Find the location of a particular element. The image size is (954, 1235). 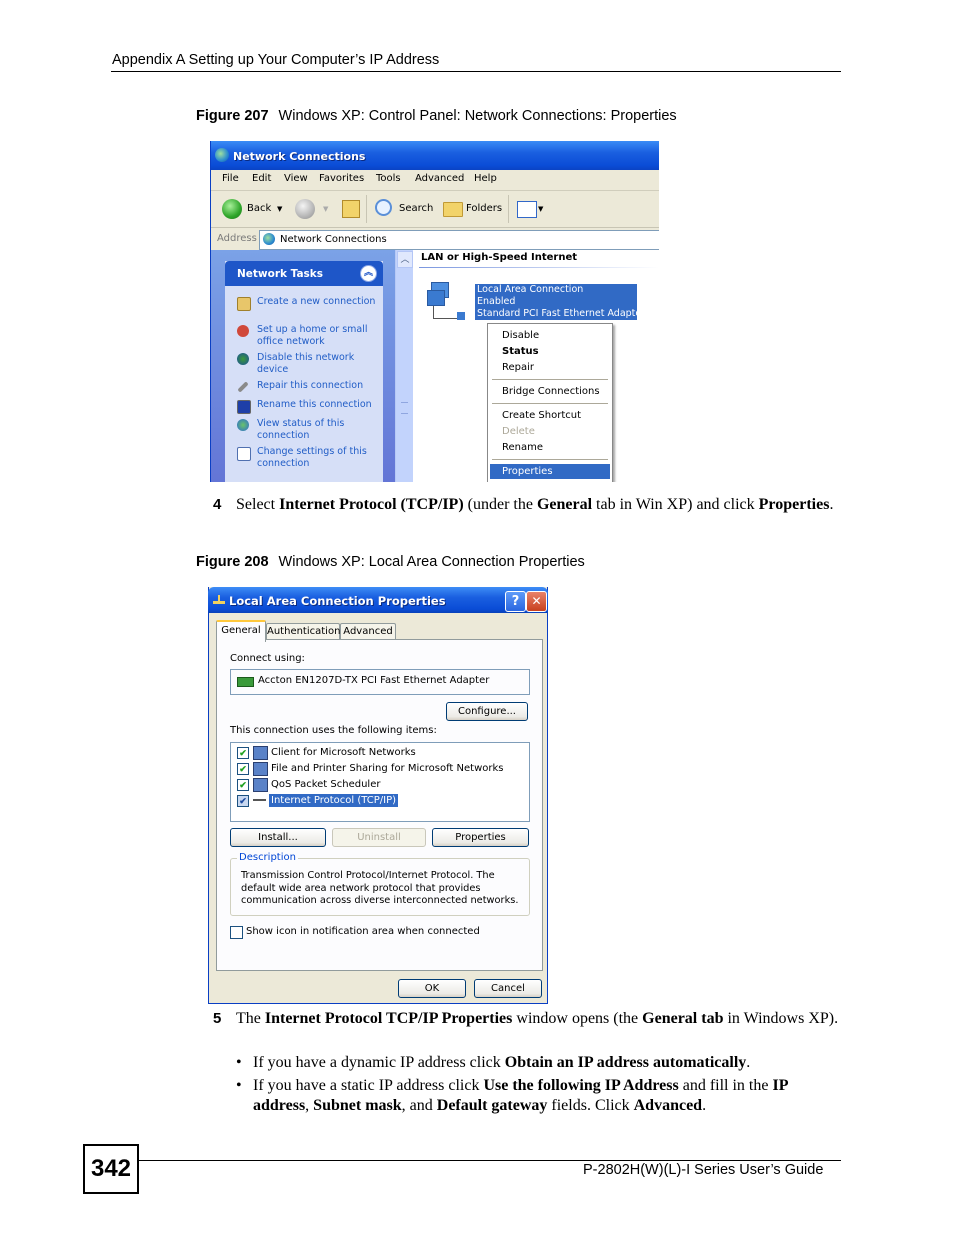

search-icon is located at coordinates (383, 207).